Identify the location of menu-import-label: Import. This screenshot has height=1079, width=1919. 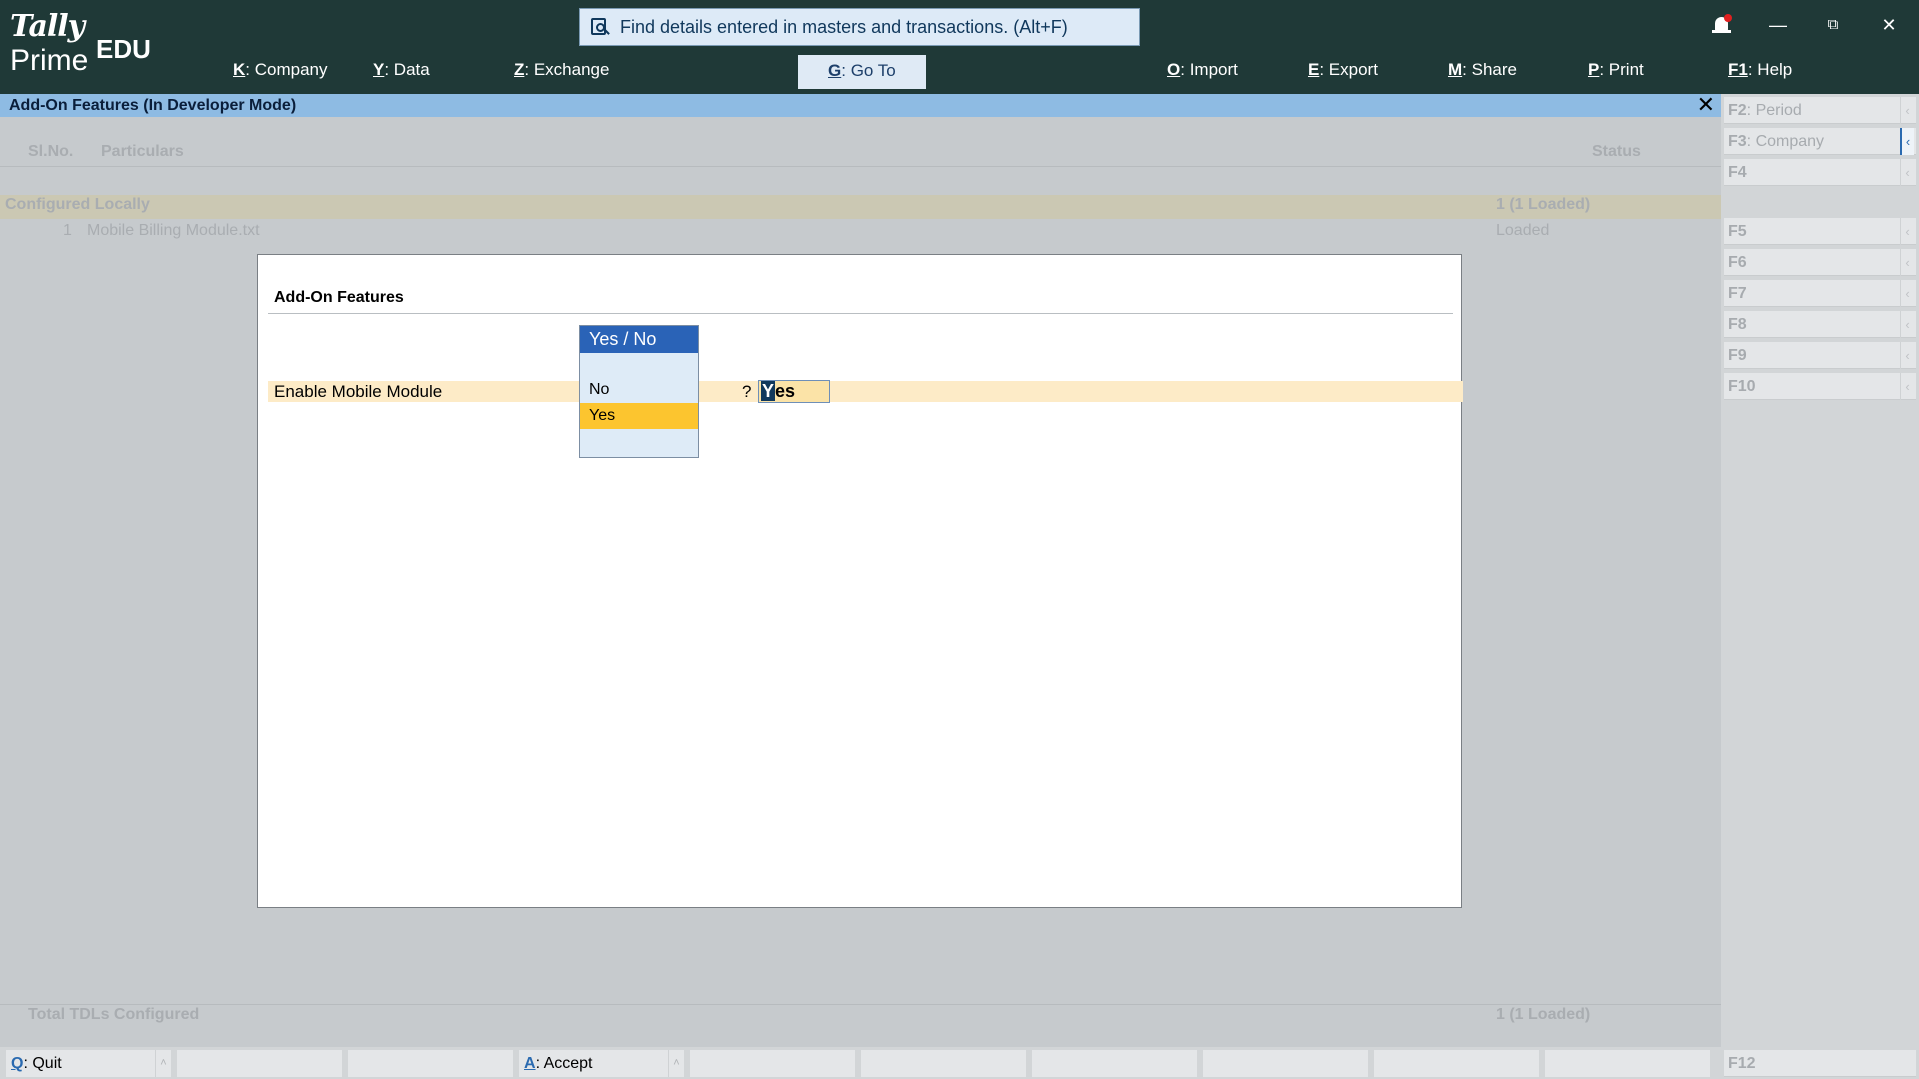
(1213, 69).